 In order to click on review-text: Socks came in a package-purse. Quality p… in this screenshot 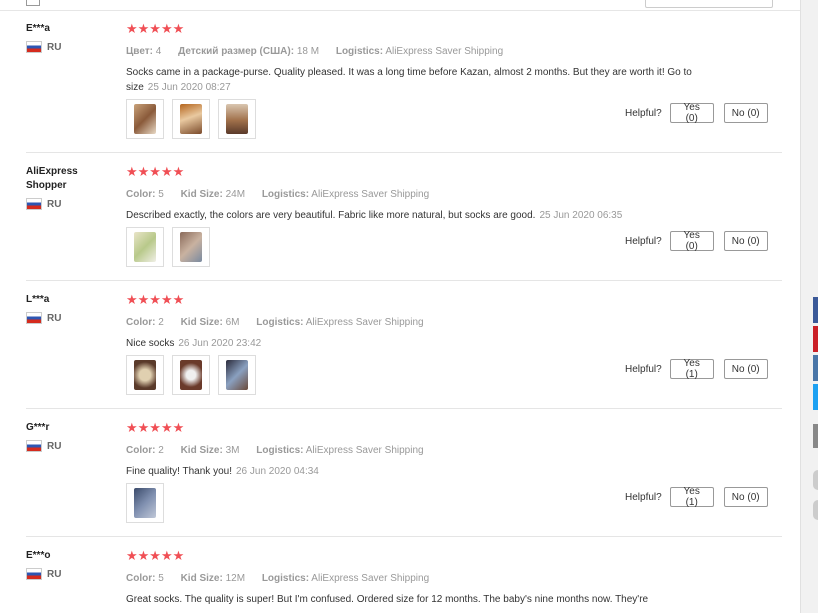, I will do `click(416, 80)`.